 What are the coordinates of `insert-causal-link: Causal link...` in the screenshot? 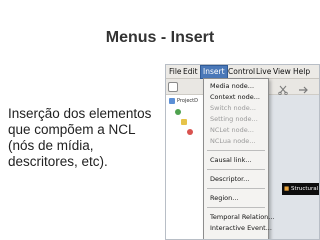 It's located at (231, 160).